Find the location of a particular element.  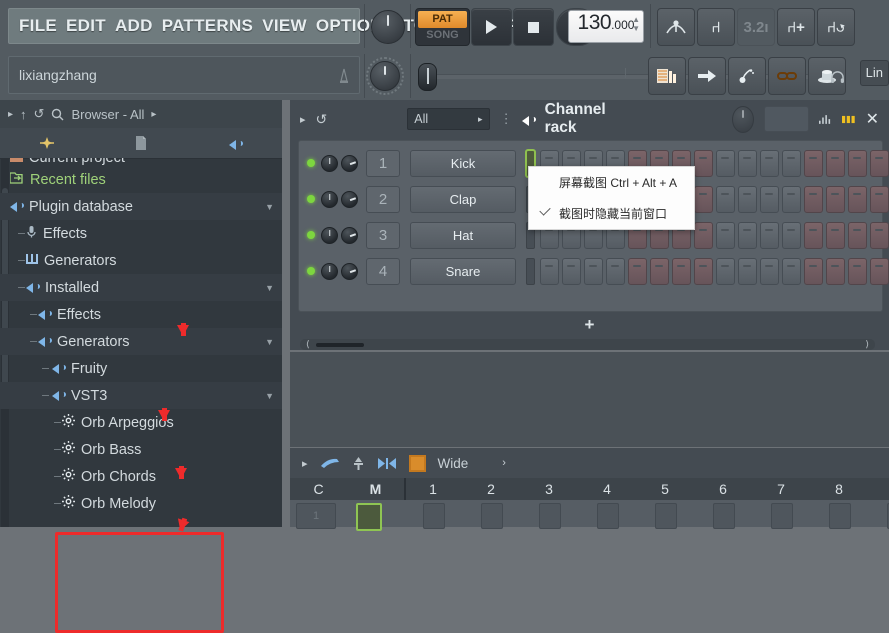

master-volume-knob is located at coordinates (388, 27).